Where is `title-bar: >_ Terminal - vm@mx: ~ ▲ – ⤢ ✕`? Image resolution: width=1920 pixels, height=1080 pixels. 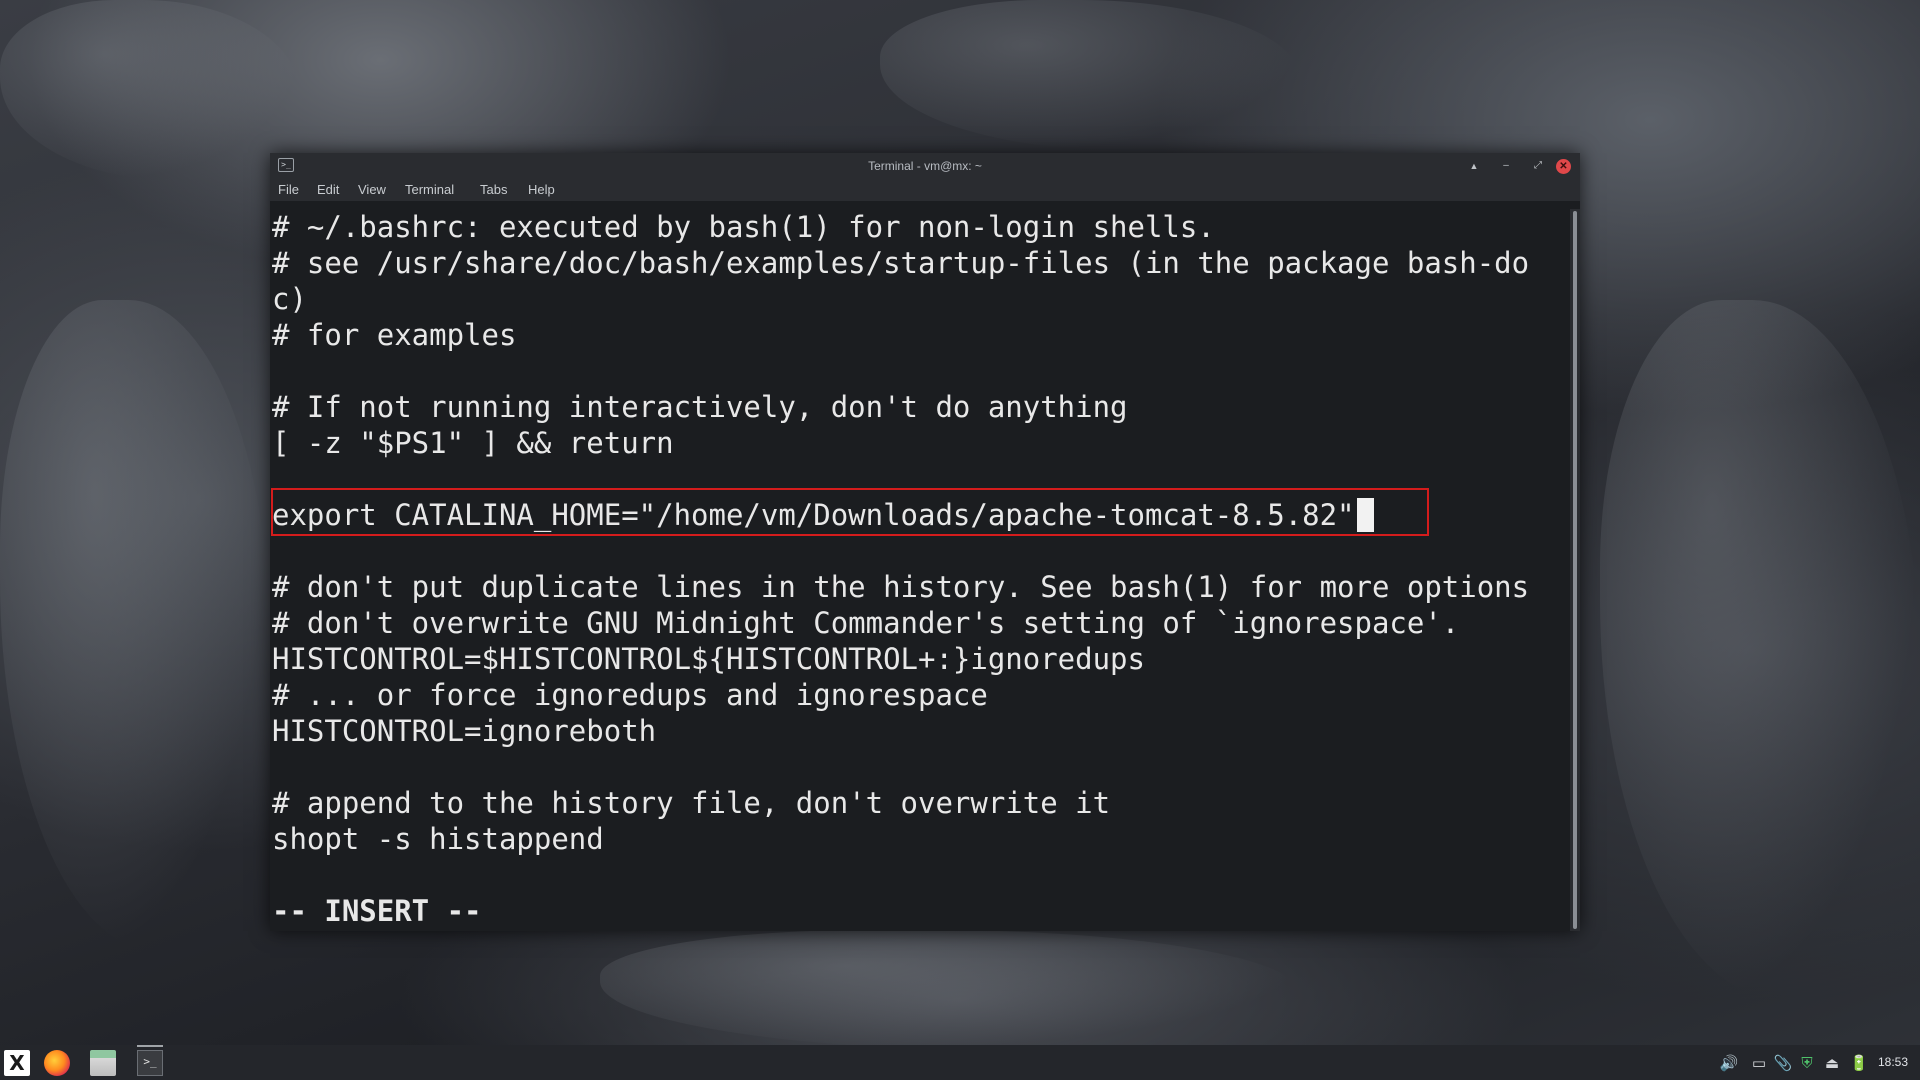 title-bar: >_ Terminal - vm@mx: ~ ▲ – ⤢ ✕ is located at coordinates (925, 166).